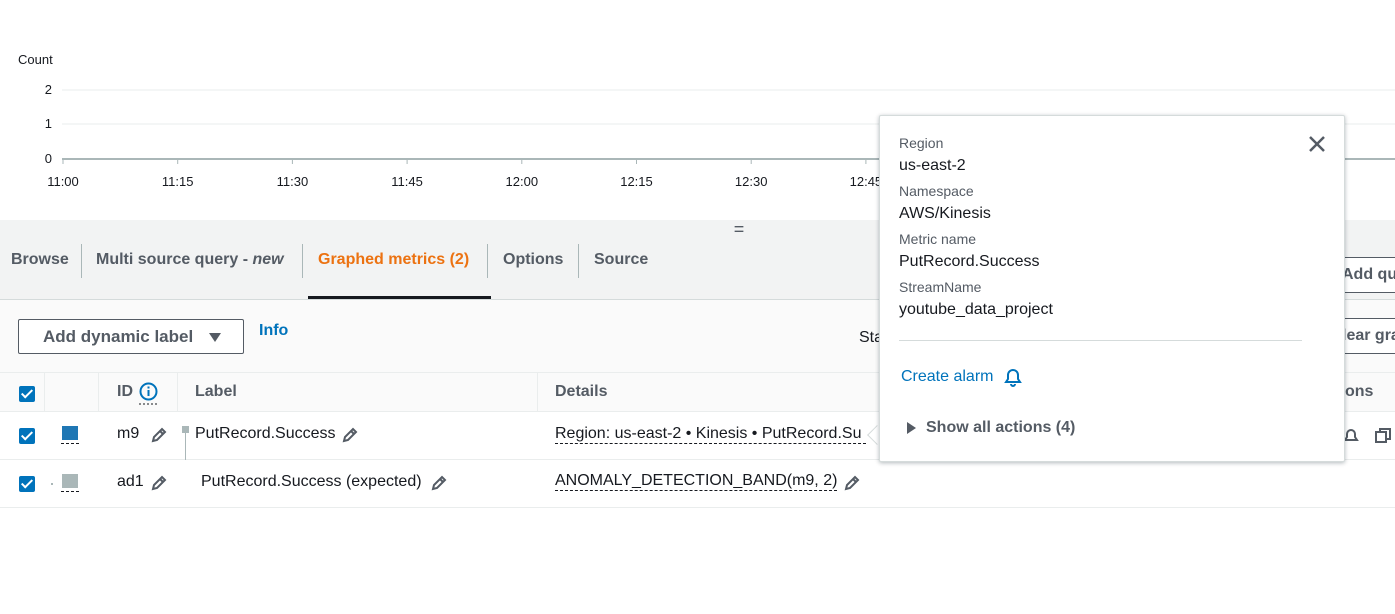  I want to click on tab-new-tag: new, so click(268, 259).